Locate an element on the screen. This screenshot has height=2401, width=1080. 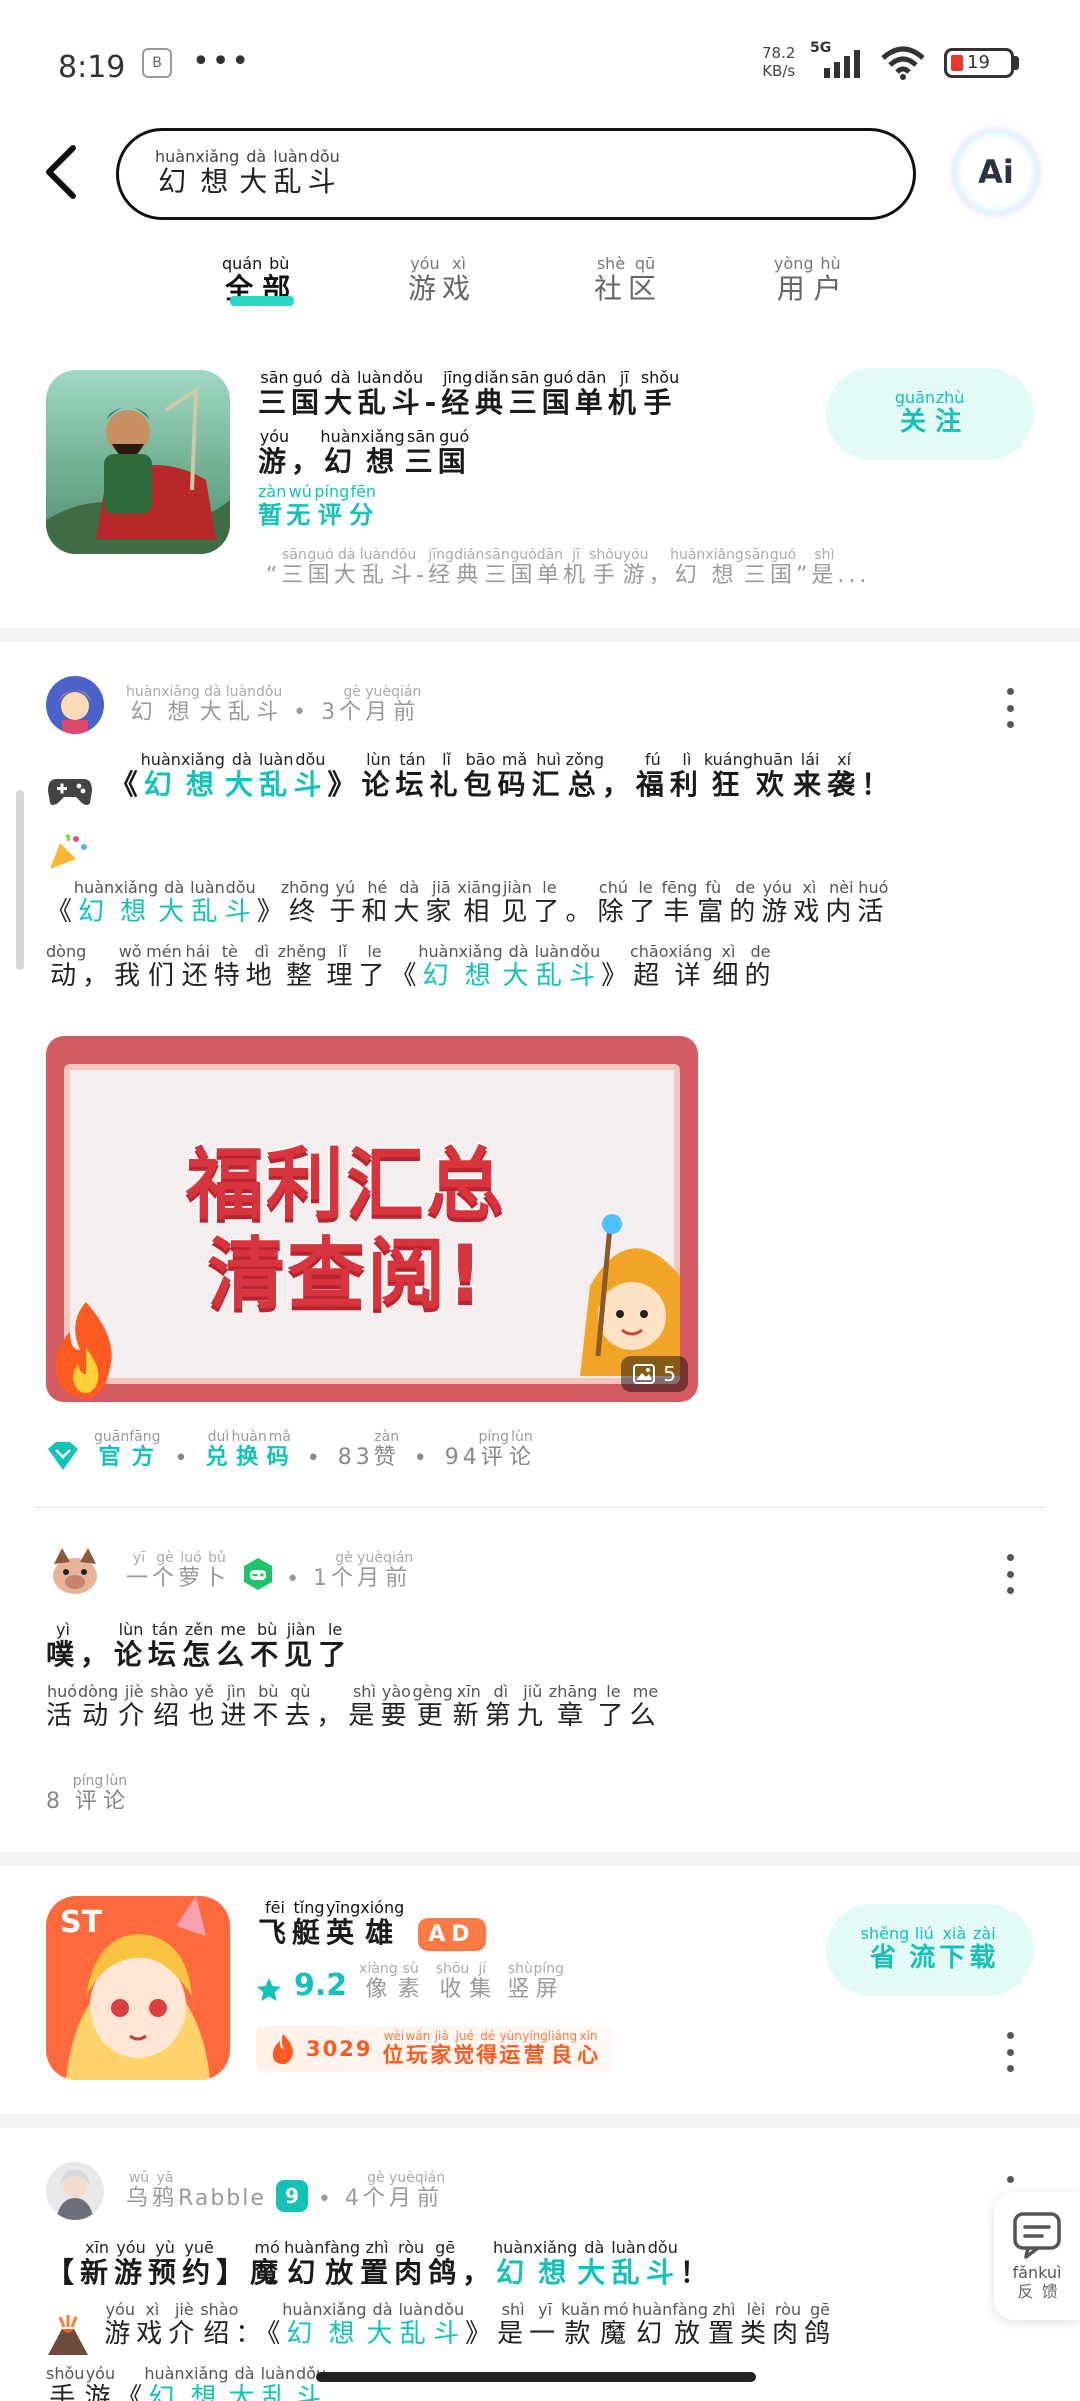
post-author: 一yī个gè萝luó卜bǔ is located at coordinates (178, 1571).